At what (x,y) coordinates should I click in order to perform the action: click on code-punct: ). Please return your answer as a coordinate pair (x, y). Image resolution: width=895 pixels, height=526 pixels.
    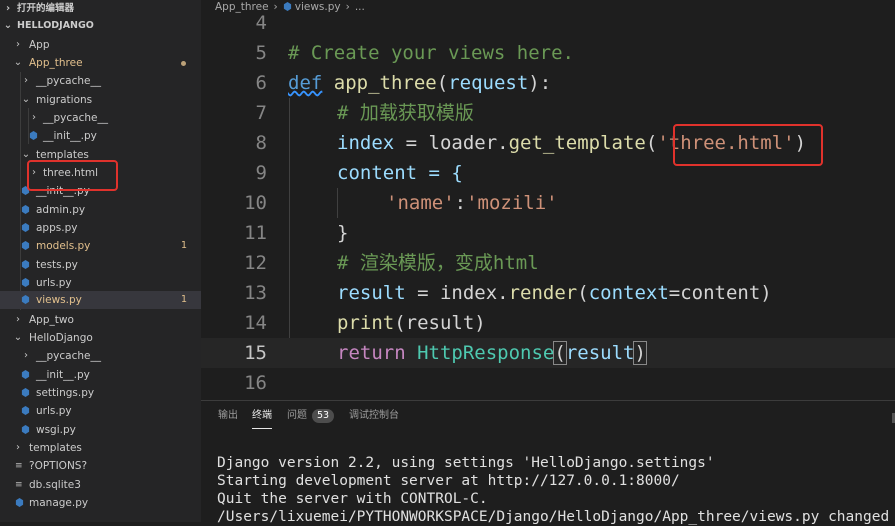
    Looking at the image, I should click on (640, 353).